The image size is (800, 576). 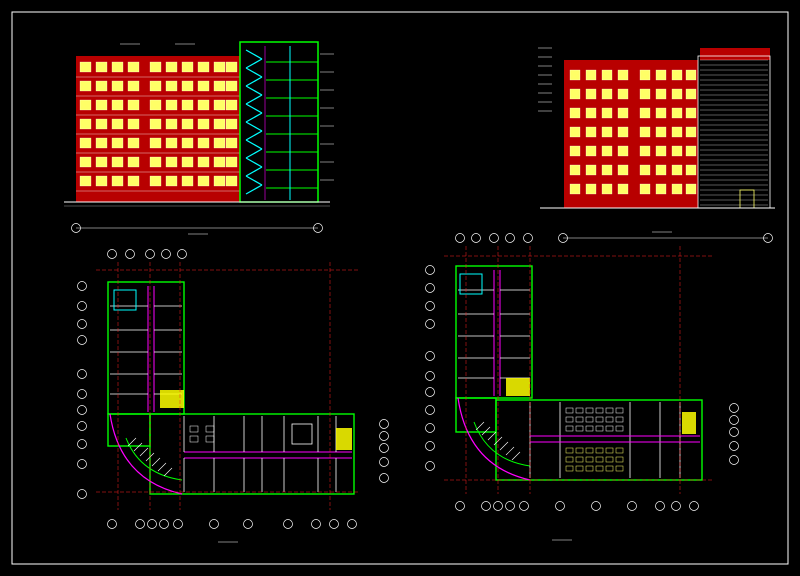 What do you see at coordinates (594, 439) in the screenshot?
I see `classroom-desks` at bounding box center [594, 439].